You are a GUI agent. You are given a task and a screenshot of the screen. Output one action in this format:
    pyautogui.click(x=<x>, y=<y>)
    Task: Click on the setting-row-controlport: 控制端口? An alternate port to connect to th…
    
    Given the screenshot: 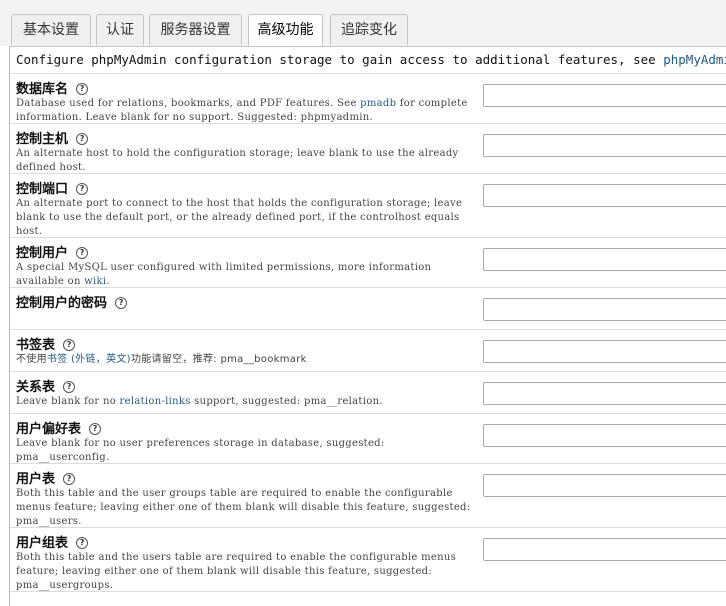 What is the action you would take?
    pyautogui.click(x=368, y=206)
    